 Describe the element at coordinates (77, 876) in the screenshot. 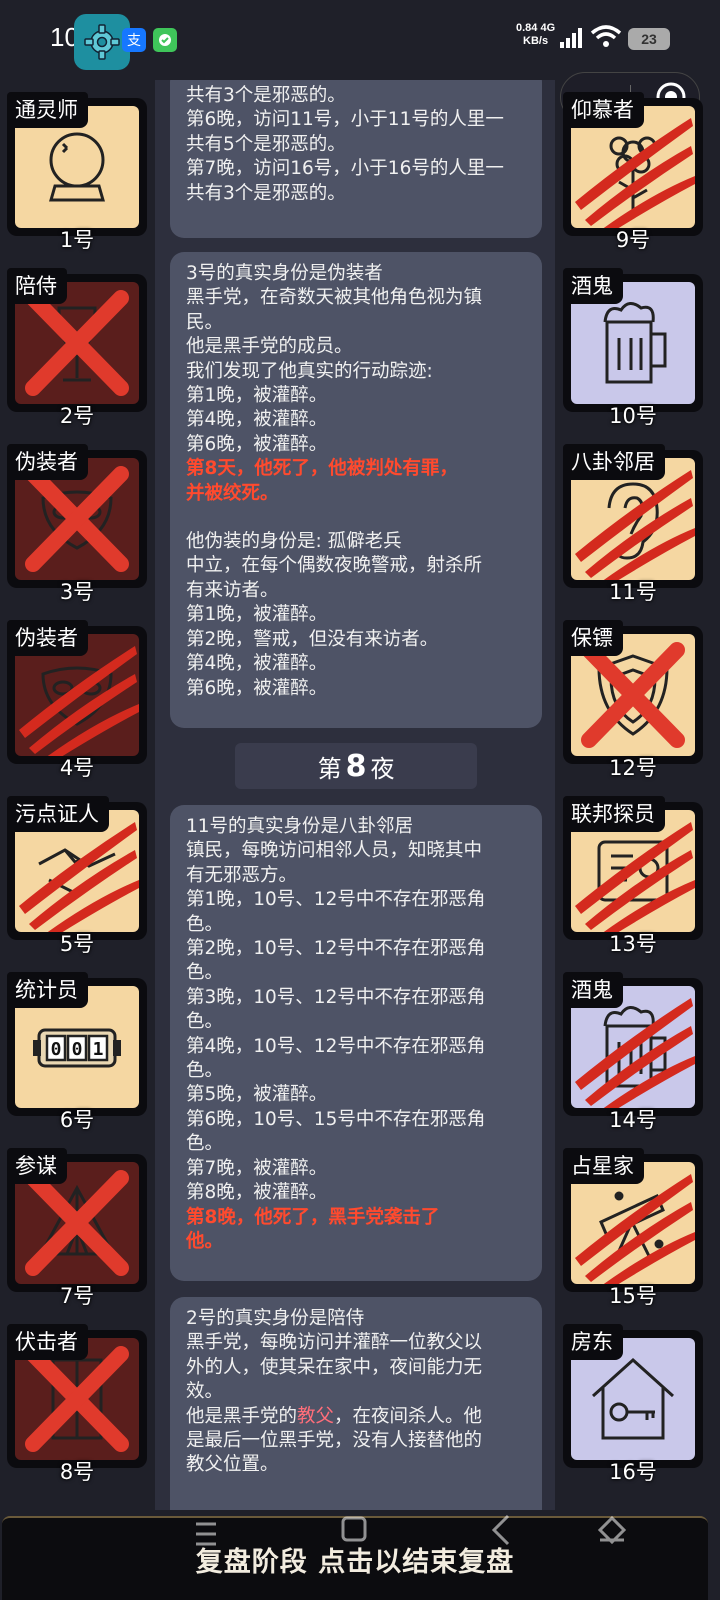

I see `player-card: 污点证人 5号` at that location.